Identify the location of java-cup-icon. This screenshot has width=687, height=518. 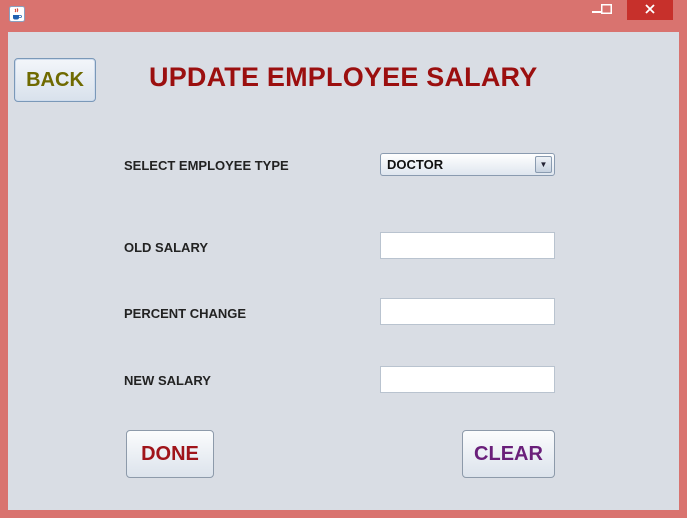
(17, 14).